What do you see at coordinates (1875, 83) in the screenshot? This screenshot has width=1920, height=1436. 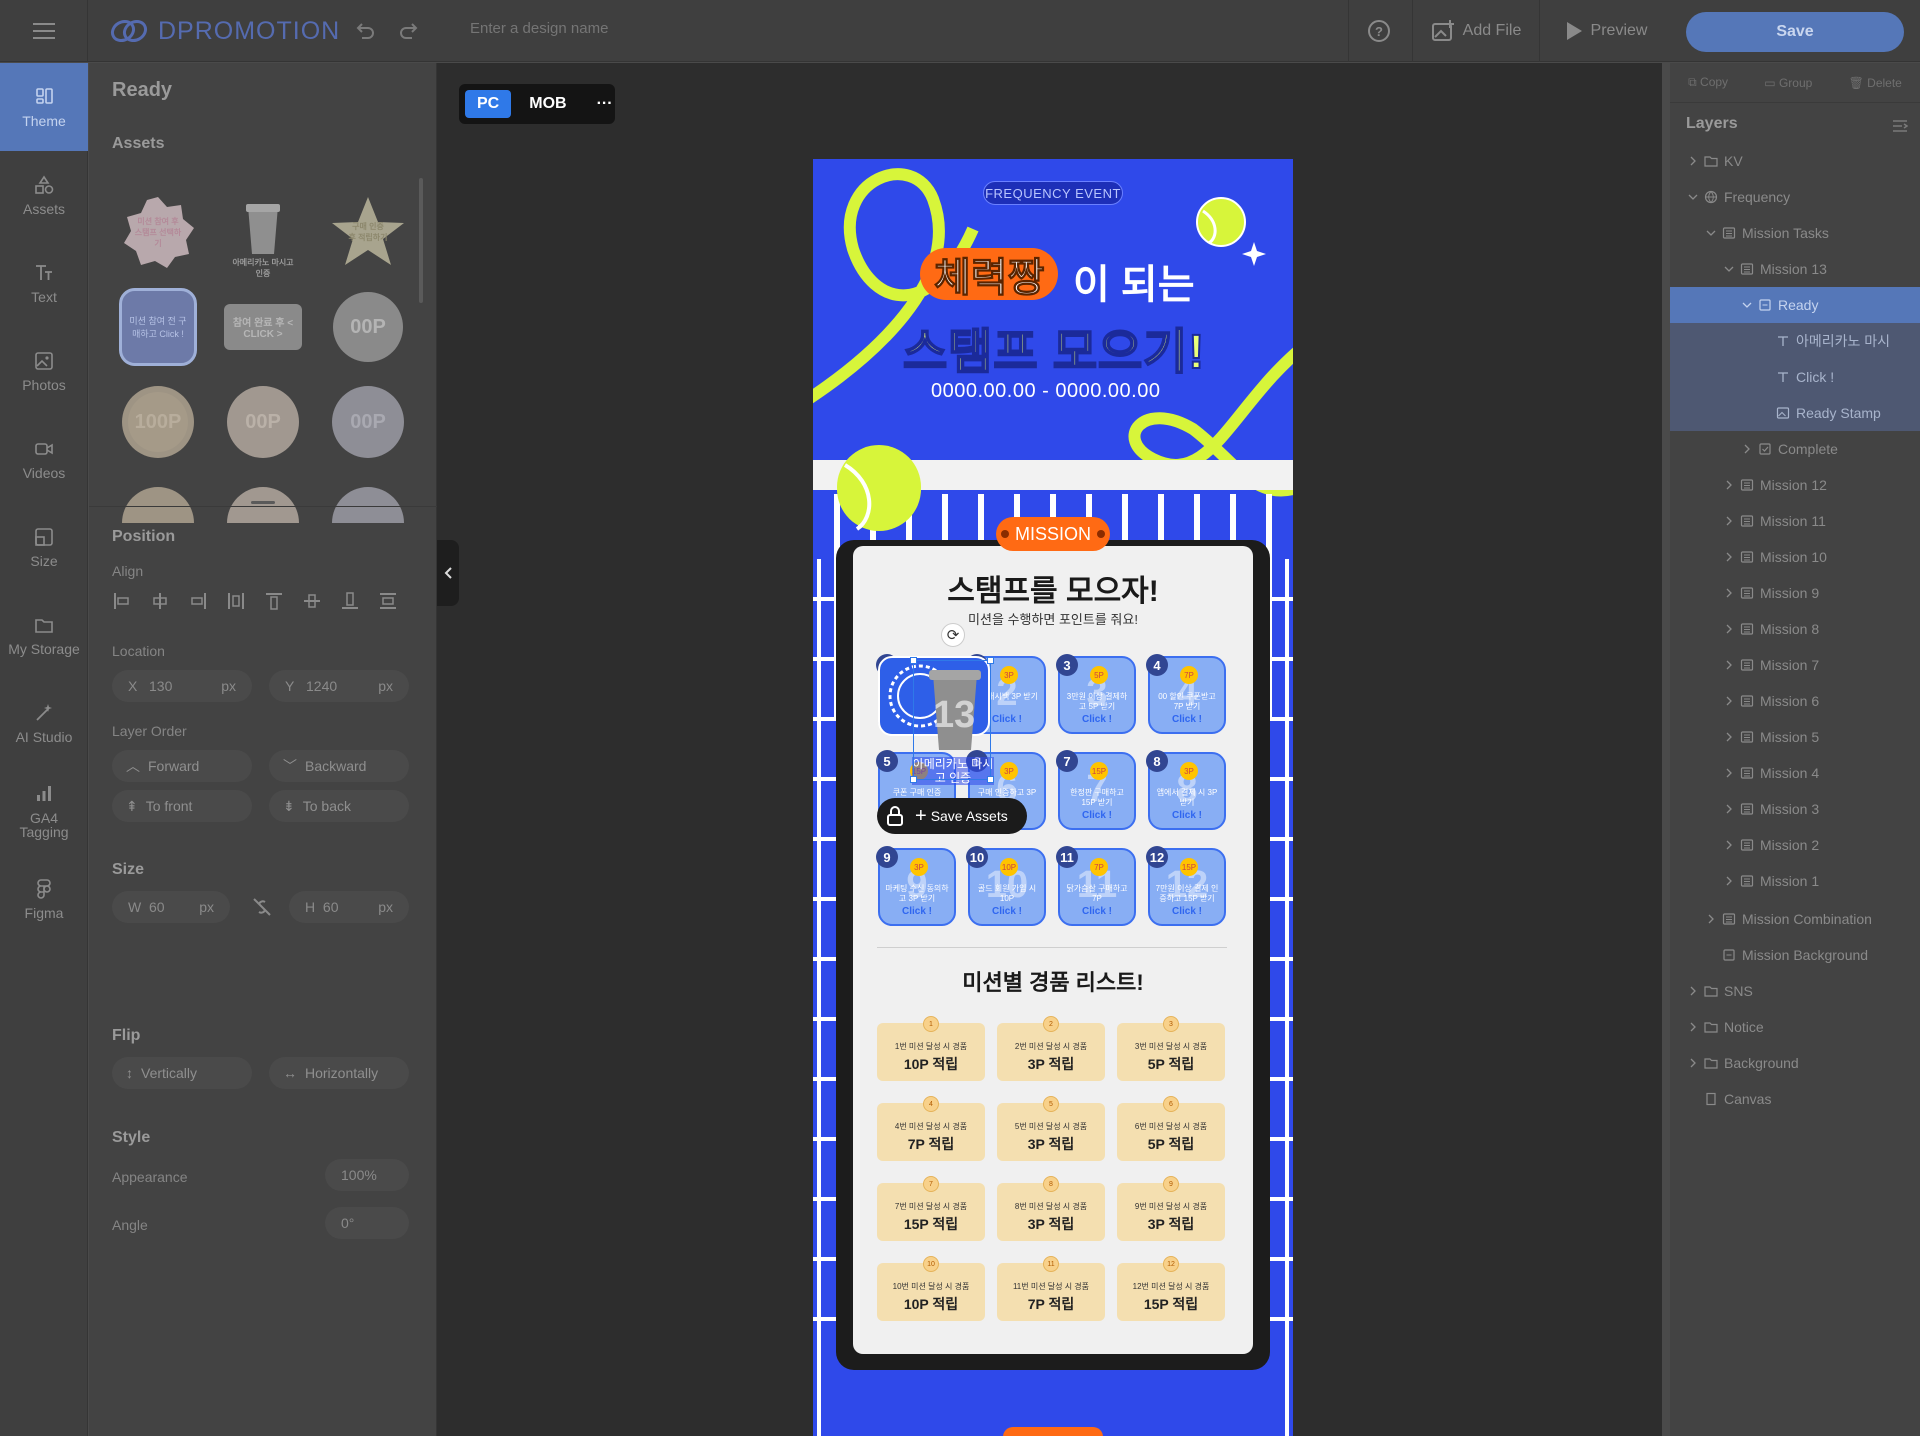 I see `delete-button: 🗑 Delete` at bounding box center [1875, 83].